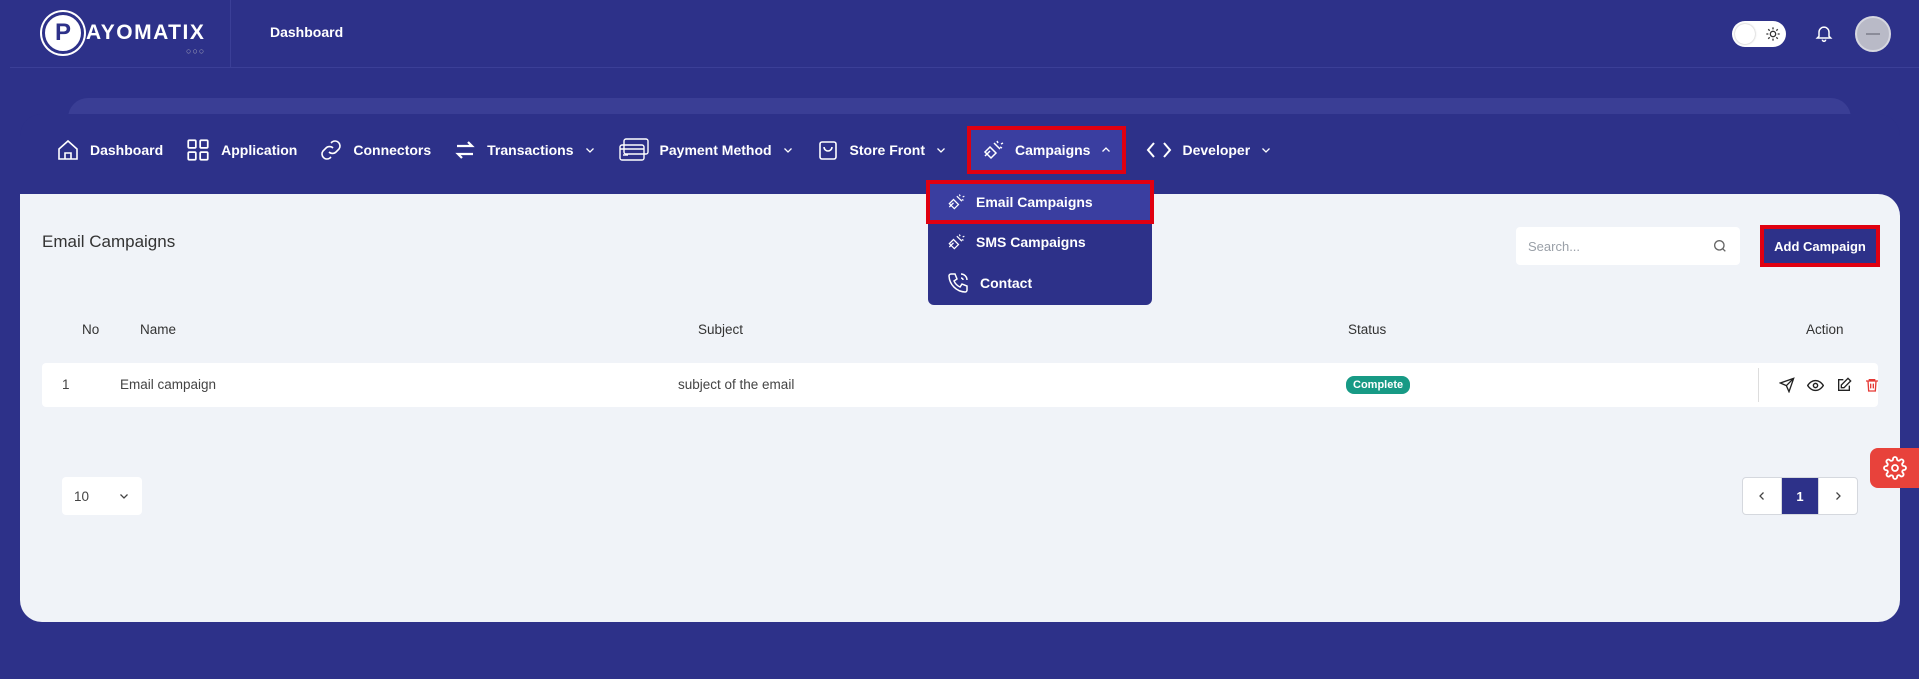 Image resolution: width=1919 pixels, height=679 pixels. What do you see at coordinates (1745, 34) in the screenshot?
I see `toggle-knob` at bounding box center [1745, 34].